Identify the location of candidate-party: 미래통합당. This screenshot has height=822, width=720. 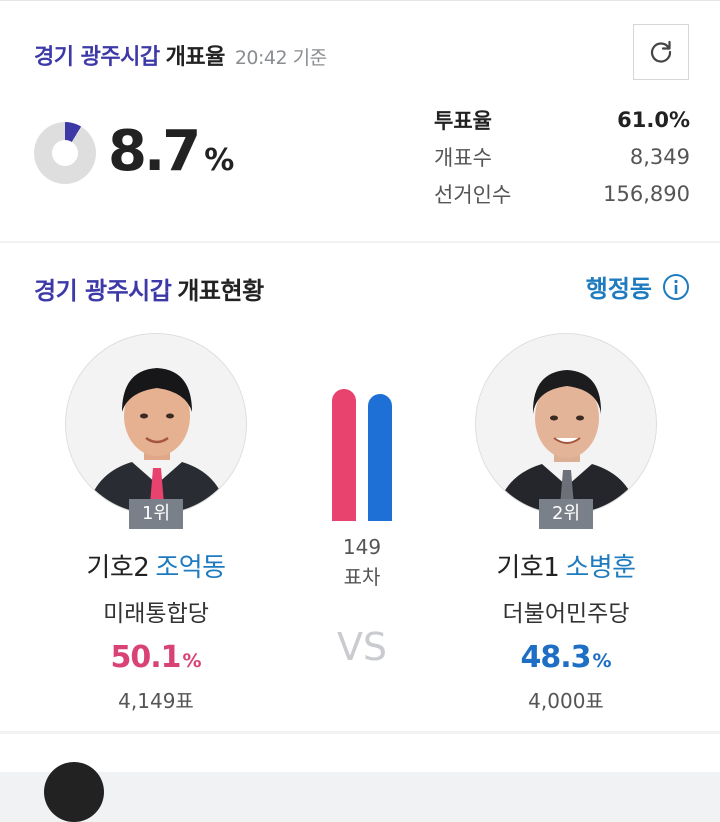
(156, 614).